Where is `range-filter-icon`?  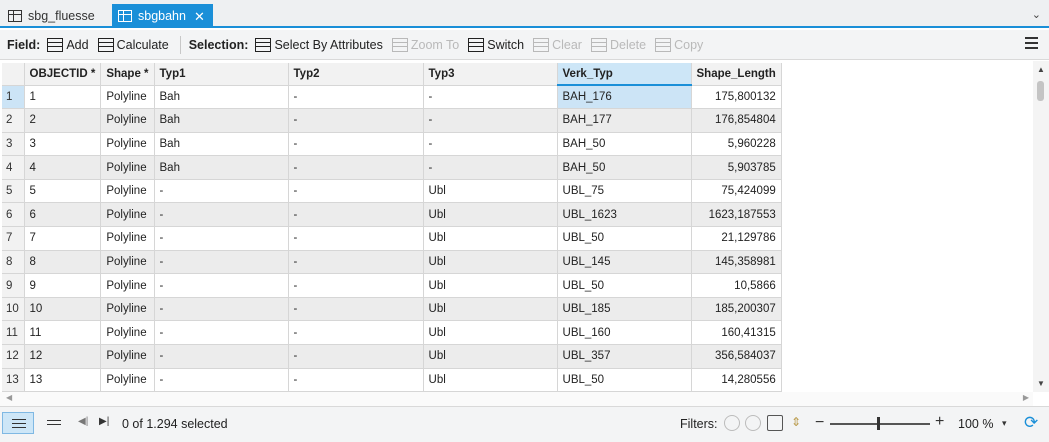
range-filter-icon is located at coordinates (753, 423).